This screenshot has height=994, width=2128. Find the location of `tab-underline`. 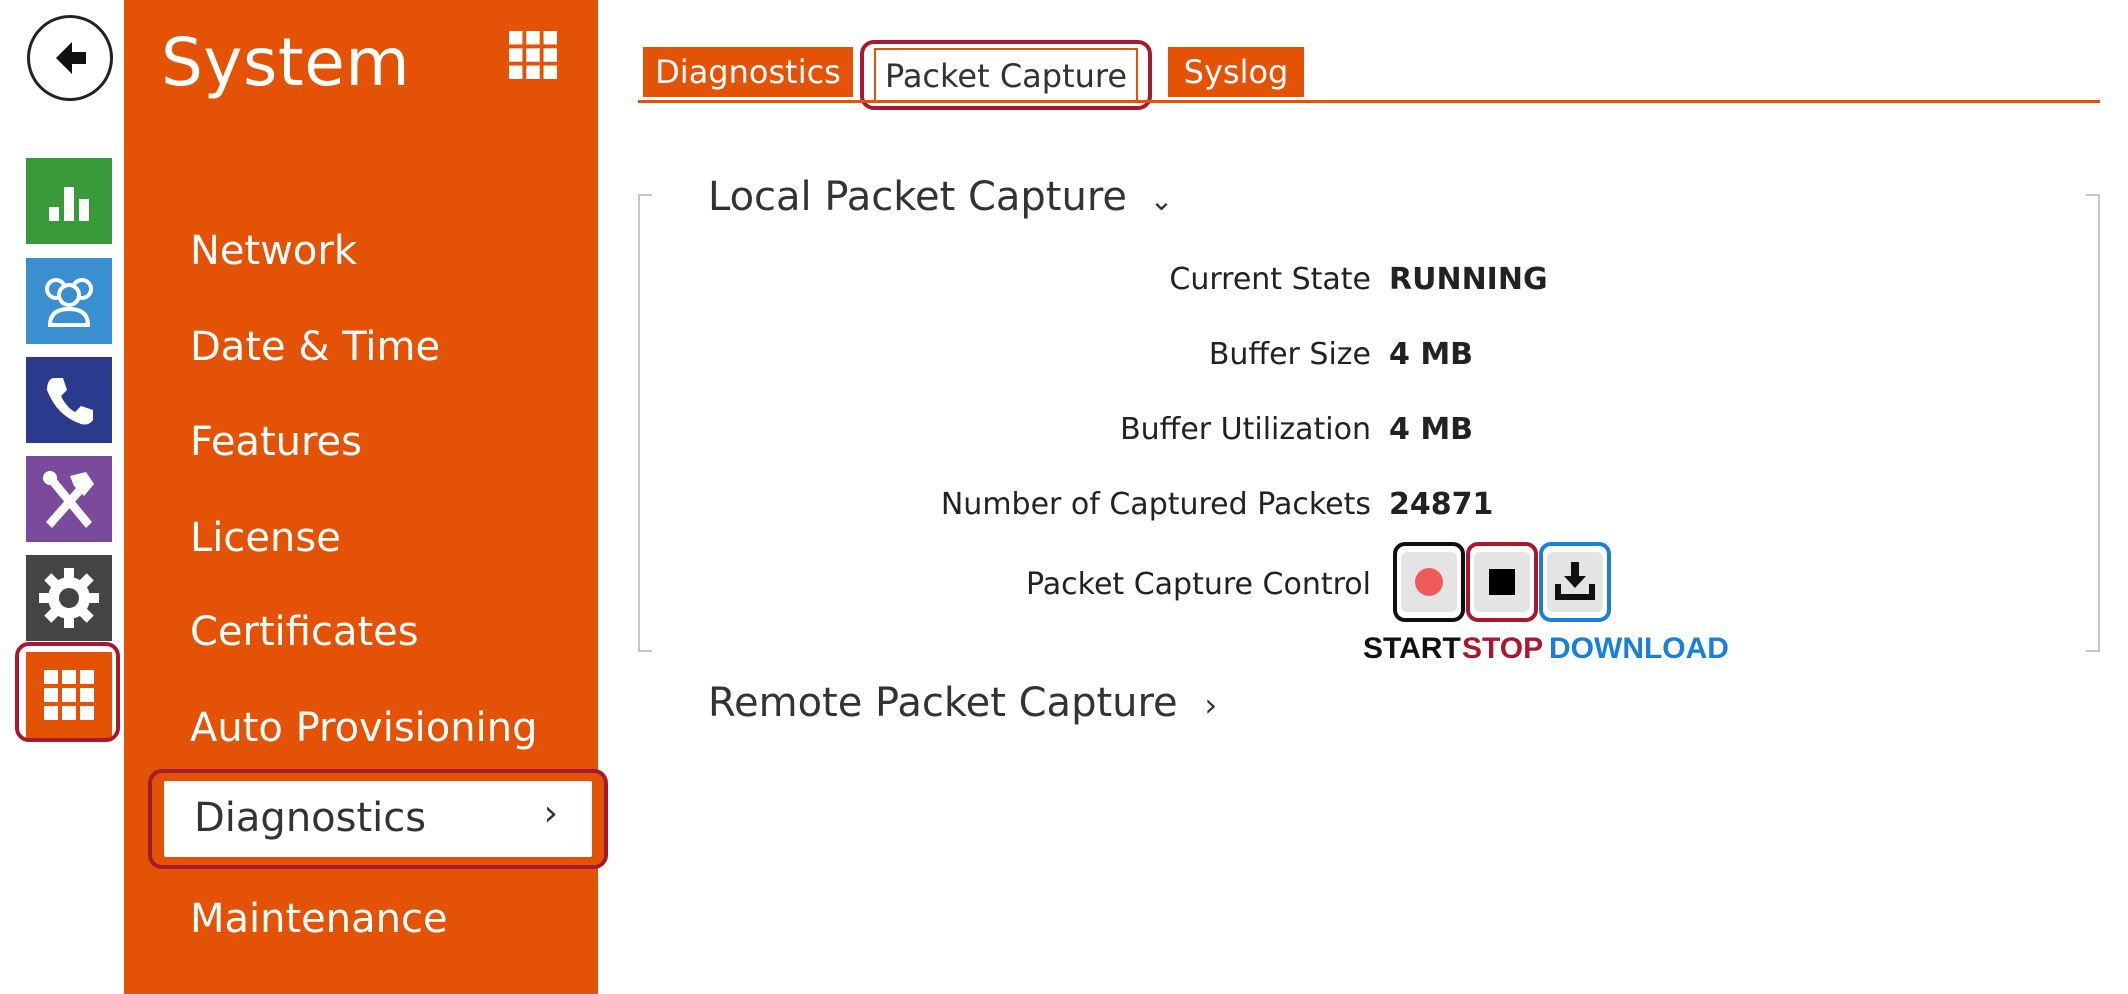

tab-underline is located at coordinates (1369, 101).